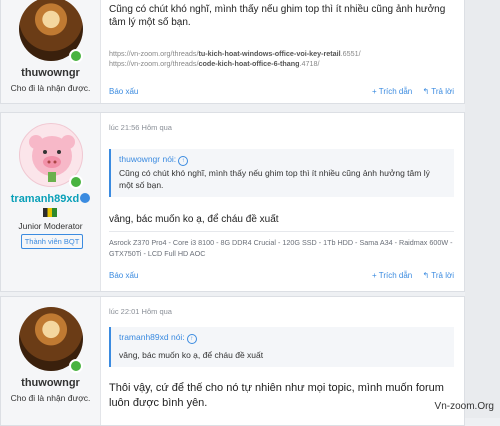  I want to click on watermark: Vn-zoom.Org, so click(464, 406).